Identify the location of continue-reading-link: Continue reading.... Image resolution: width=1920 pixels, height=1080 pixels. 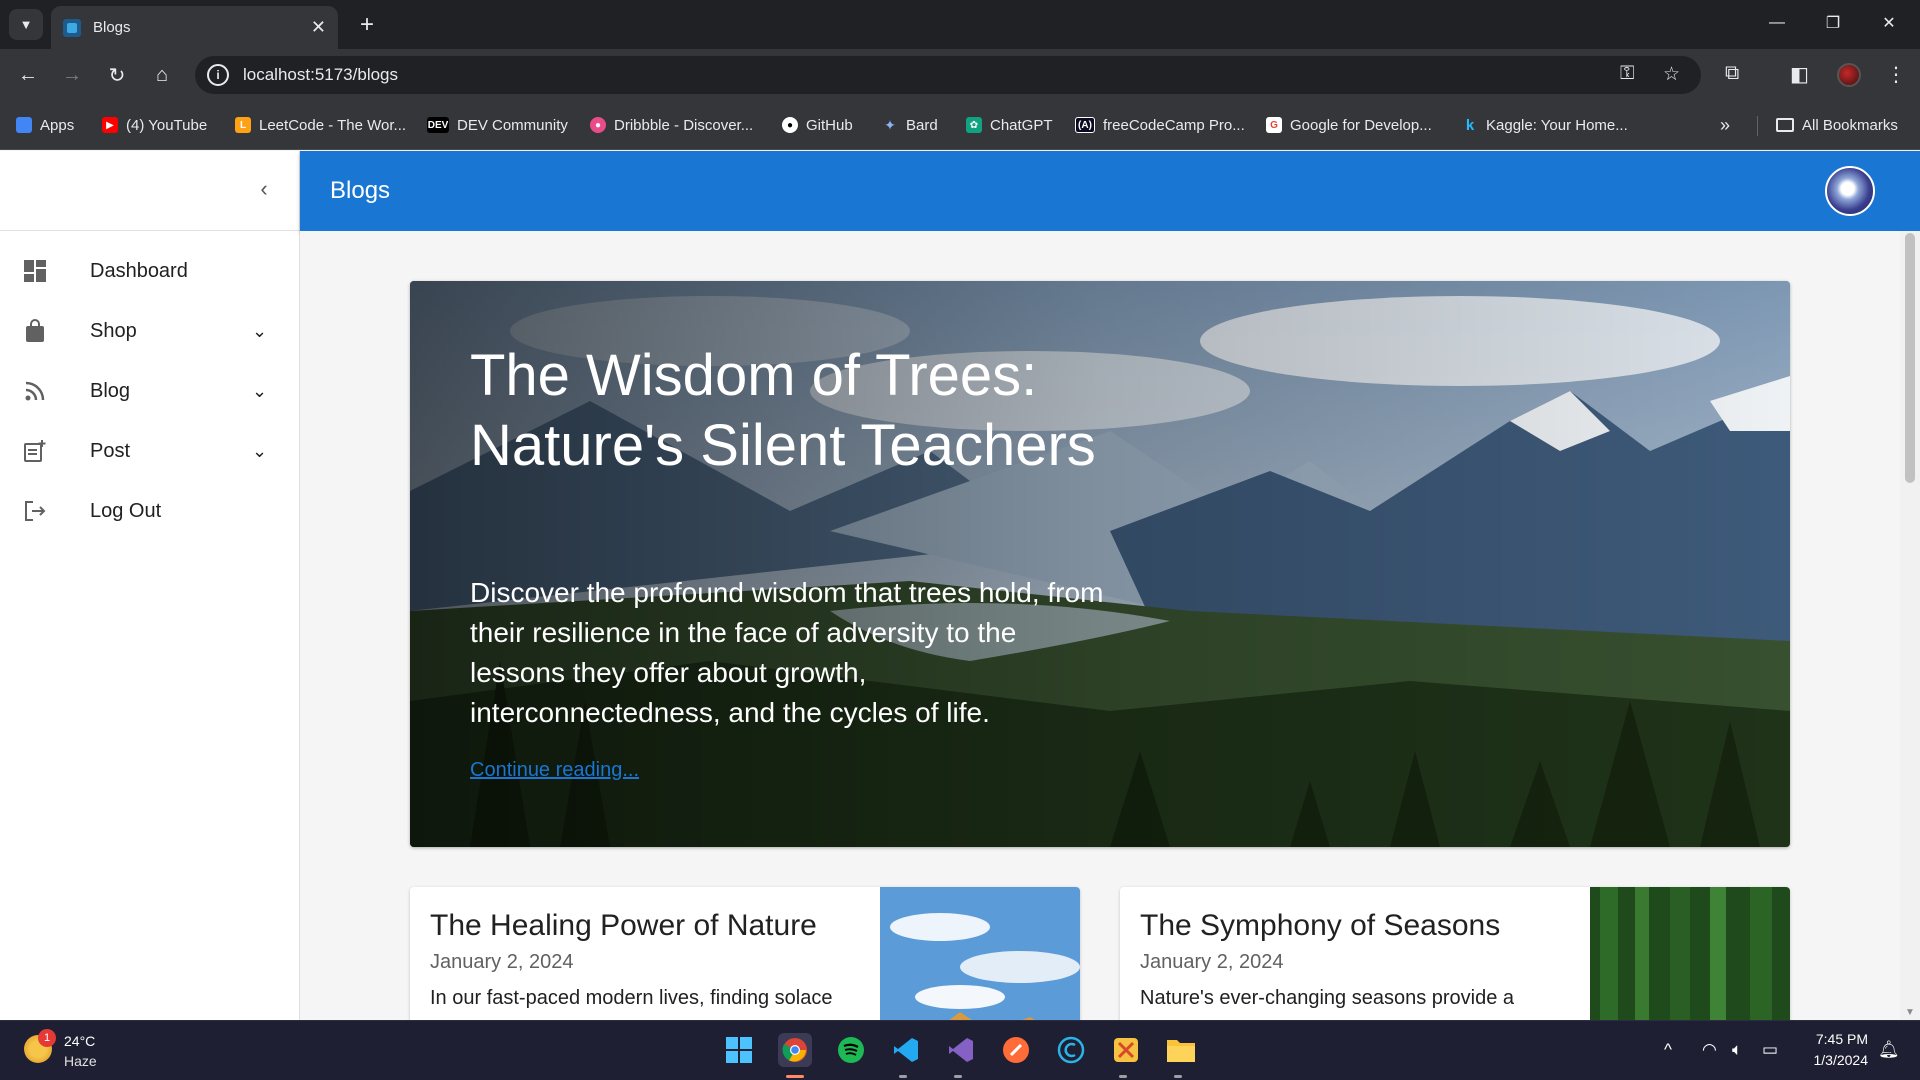
(554, 770).